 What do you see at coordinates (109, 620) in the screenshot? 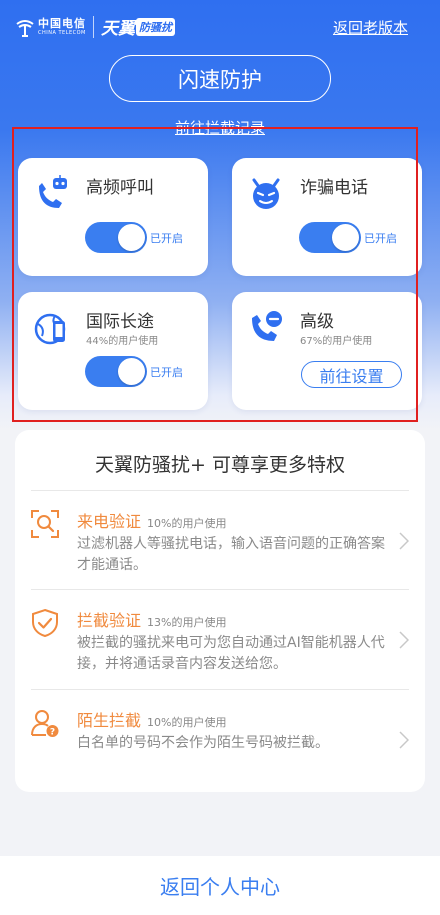
I see `perk-title-text: 拦截验证` at bounding box center [109, 620].